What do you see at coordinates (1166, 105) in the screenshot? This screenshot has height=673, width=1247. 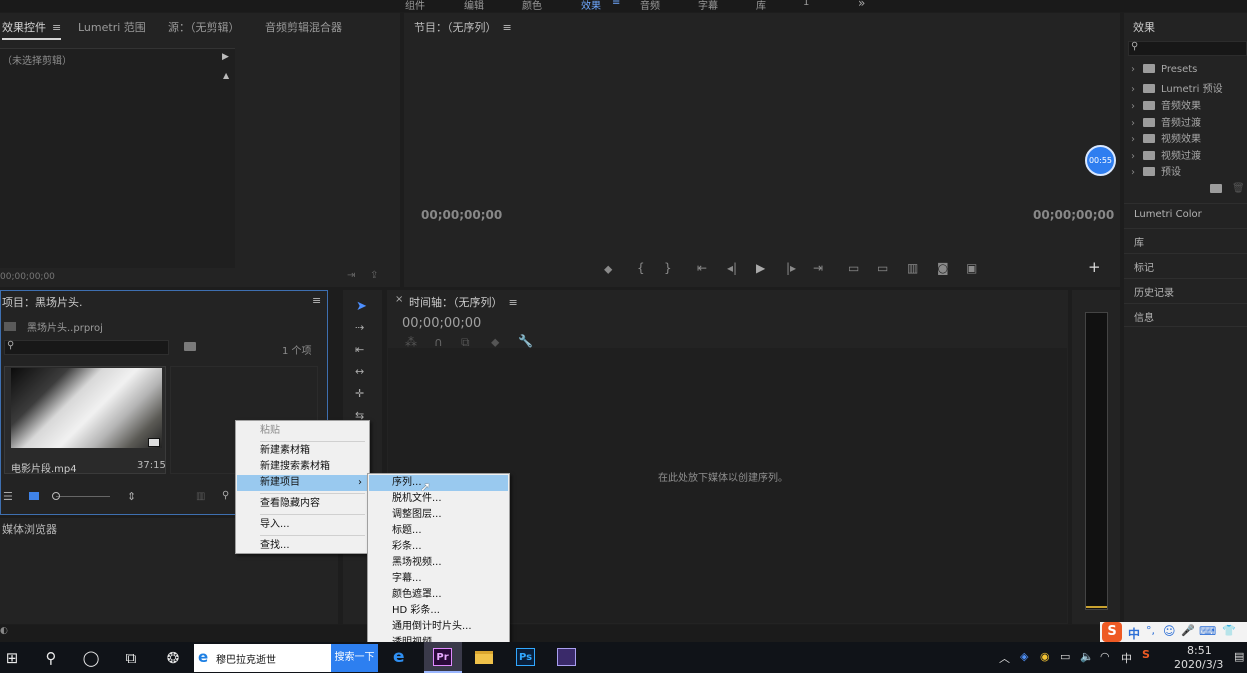 I see `tree-item-audio-effects: › 音频效果` at bounding box center [1166, 105].